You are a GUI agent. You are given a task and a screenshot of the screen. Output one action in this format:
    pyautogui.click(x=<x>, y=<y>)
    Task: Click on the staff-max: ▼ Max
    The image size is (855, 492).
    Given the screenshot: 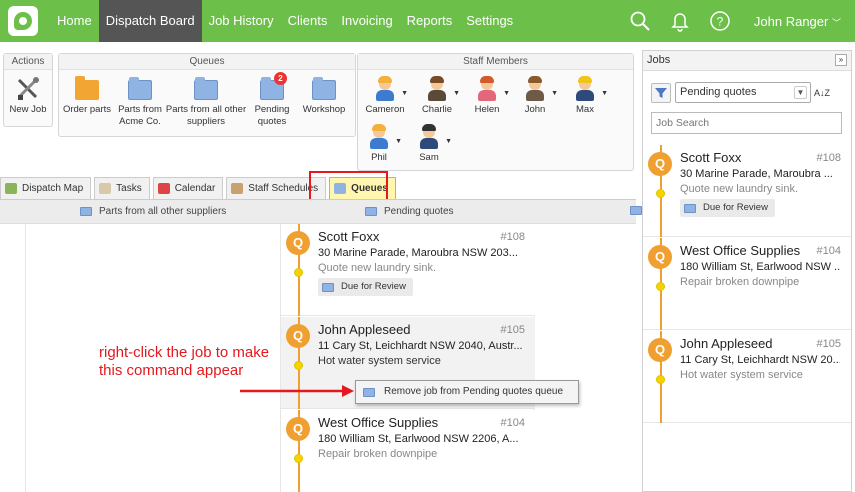 What is the action you would take?
    pyautogui.click(x=585, y=95)
    